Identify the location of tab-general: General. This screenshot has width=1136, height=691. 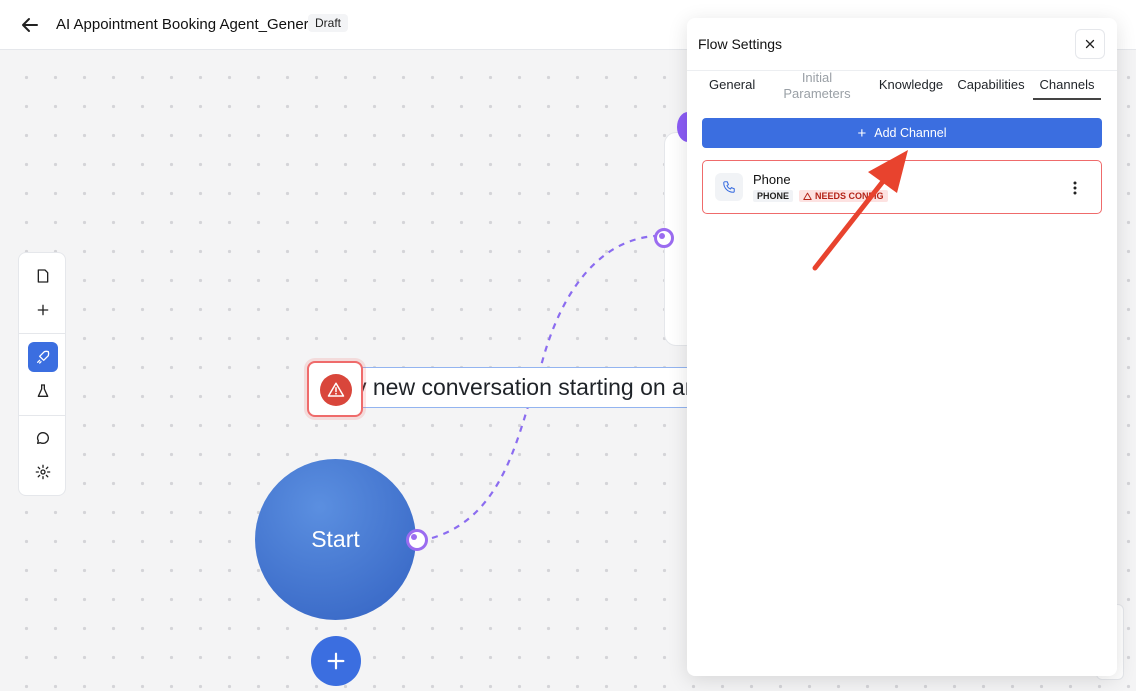
(732, 84).